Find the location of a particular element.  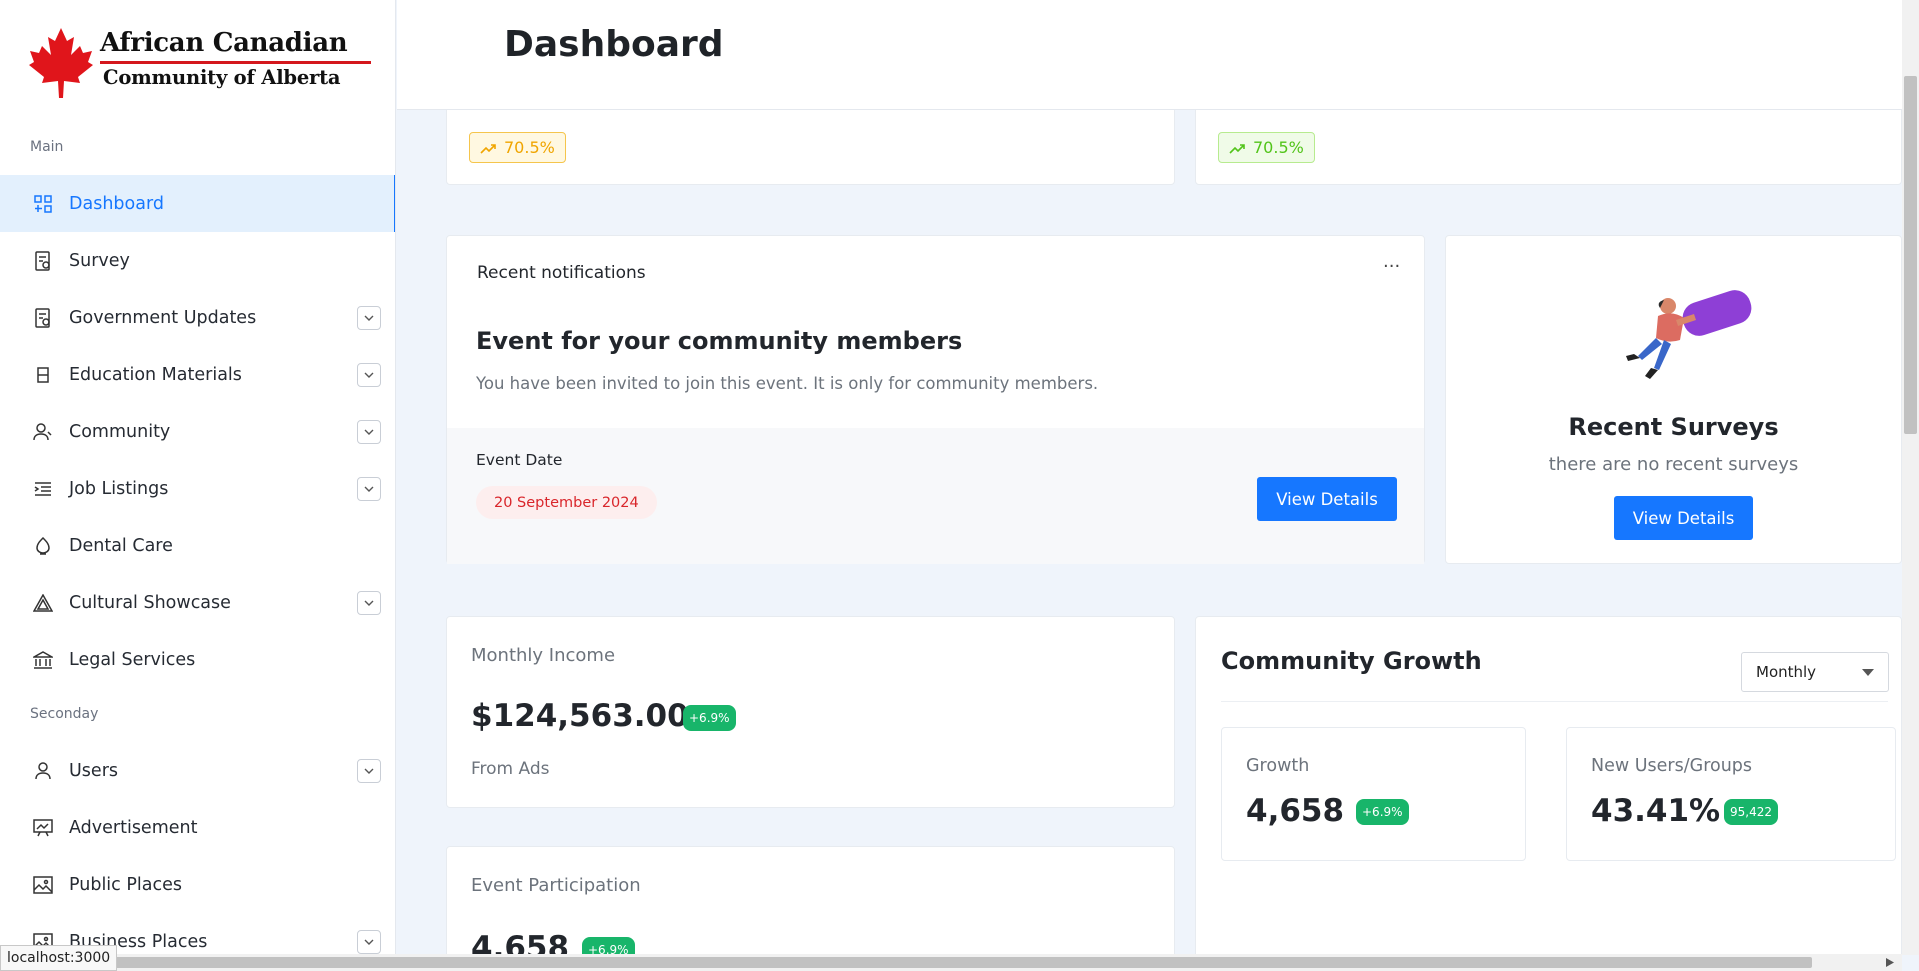

sidebar-item-survey: Survey is located at coordinates (197, 260).